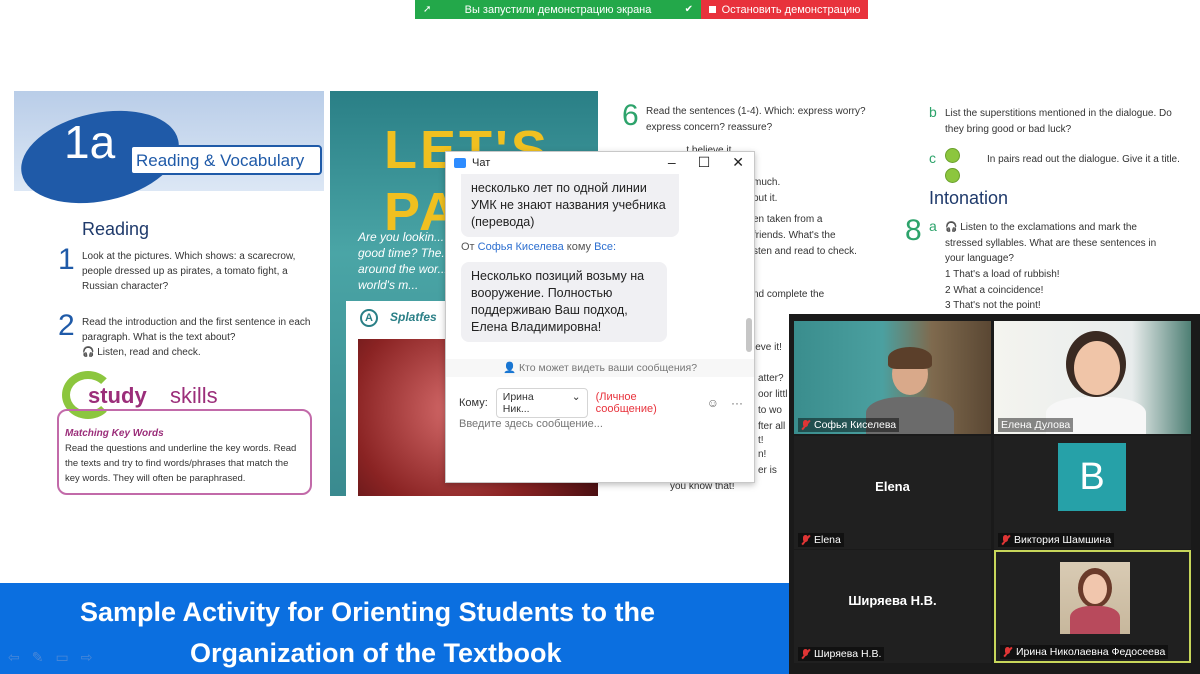  I want to click on participant-name: Elena, so click(821, 540).